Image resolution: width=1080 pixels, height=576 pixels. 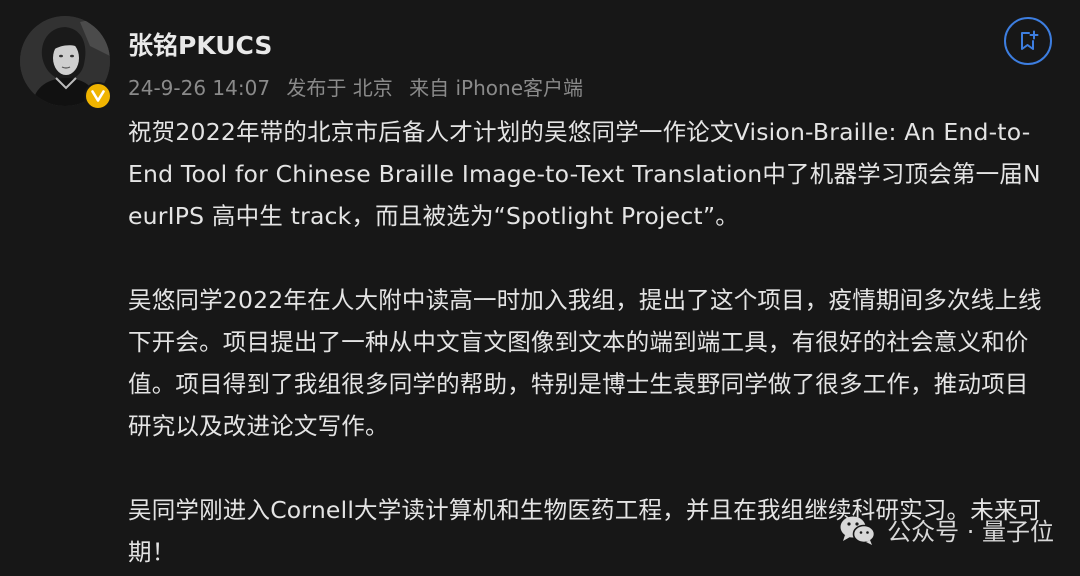 What do you see at coordinates (200, 44) in the screenshot?
I see `author-name: 张铭PKUCS` at bounding box center [200, 44].